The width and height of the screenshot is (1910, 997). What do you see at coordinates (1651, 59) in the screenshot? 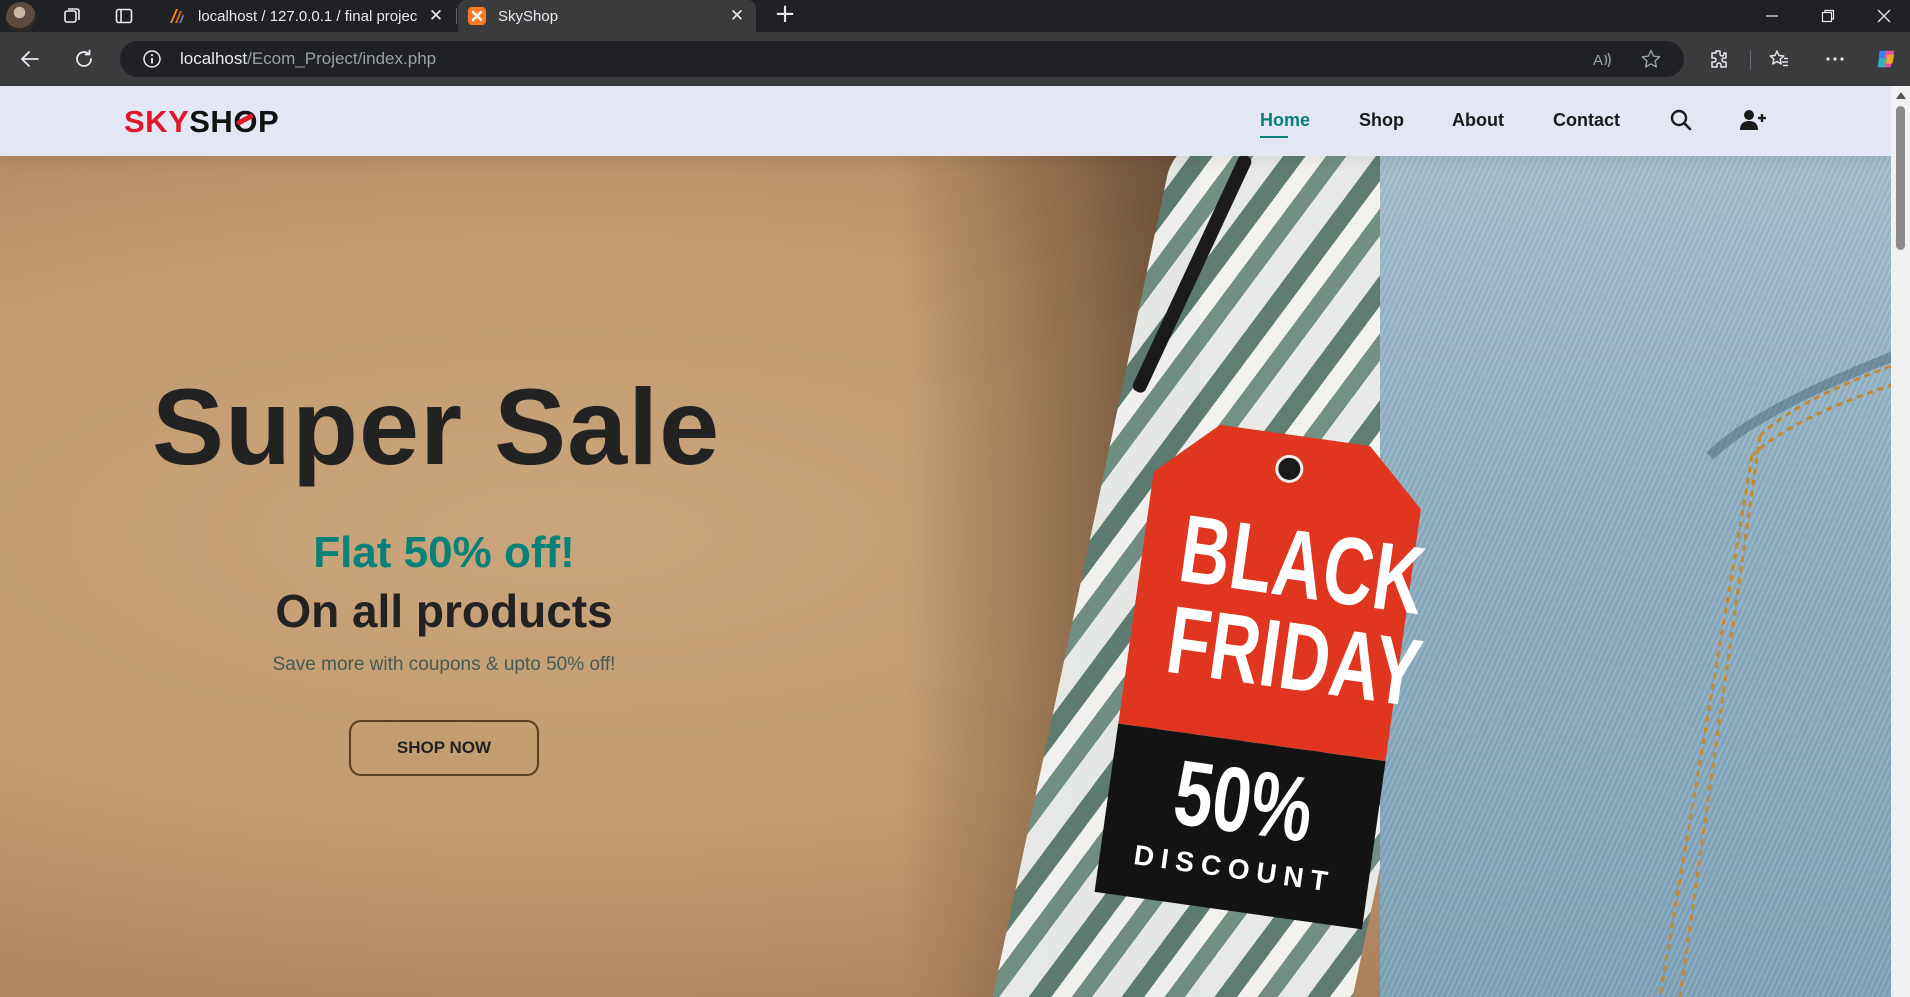
I see `favorite-star-icon` at bounding box center [1651, 59].